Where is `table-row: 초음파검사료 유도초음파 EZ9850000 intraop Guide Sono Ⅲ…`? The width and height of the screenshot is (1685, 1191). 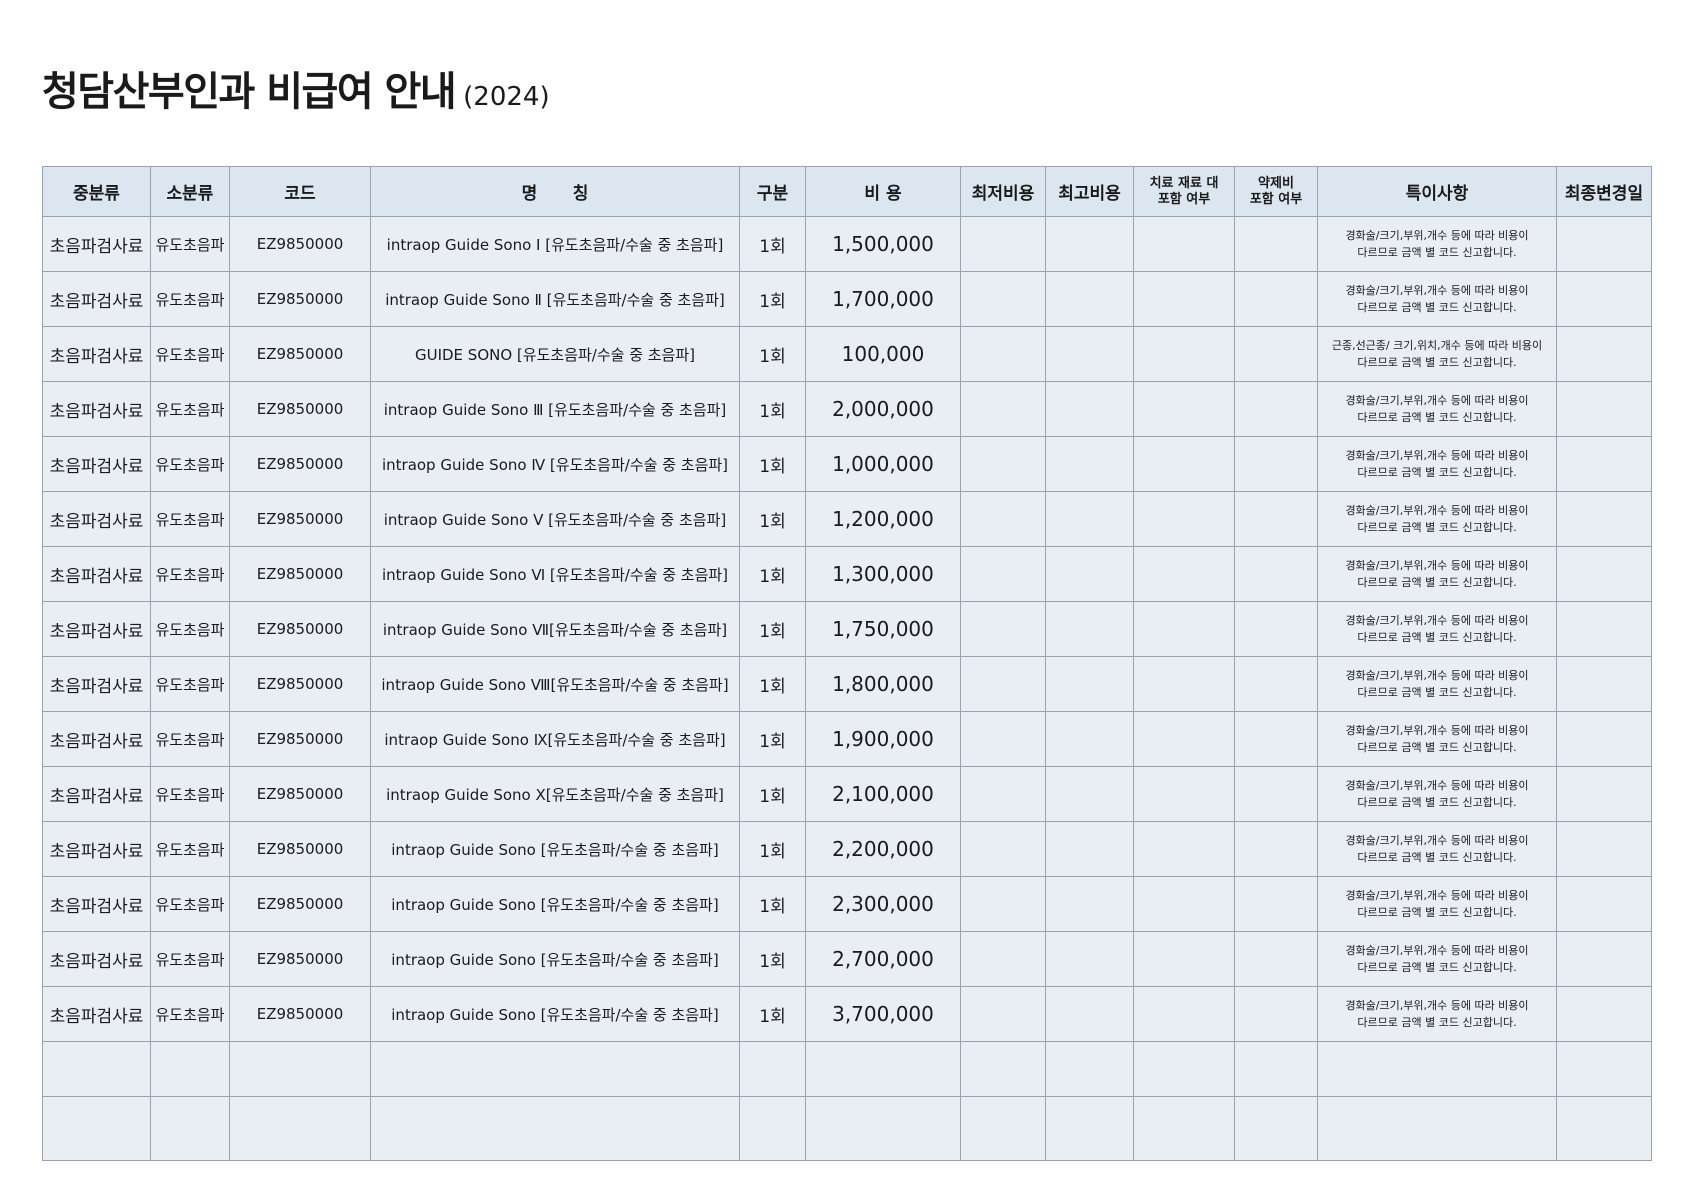 table-row: 초음파검사료 유도초음파 EZ9850000 intraop Guide Sono Ⅲ… is located at coordinates (847, 409).